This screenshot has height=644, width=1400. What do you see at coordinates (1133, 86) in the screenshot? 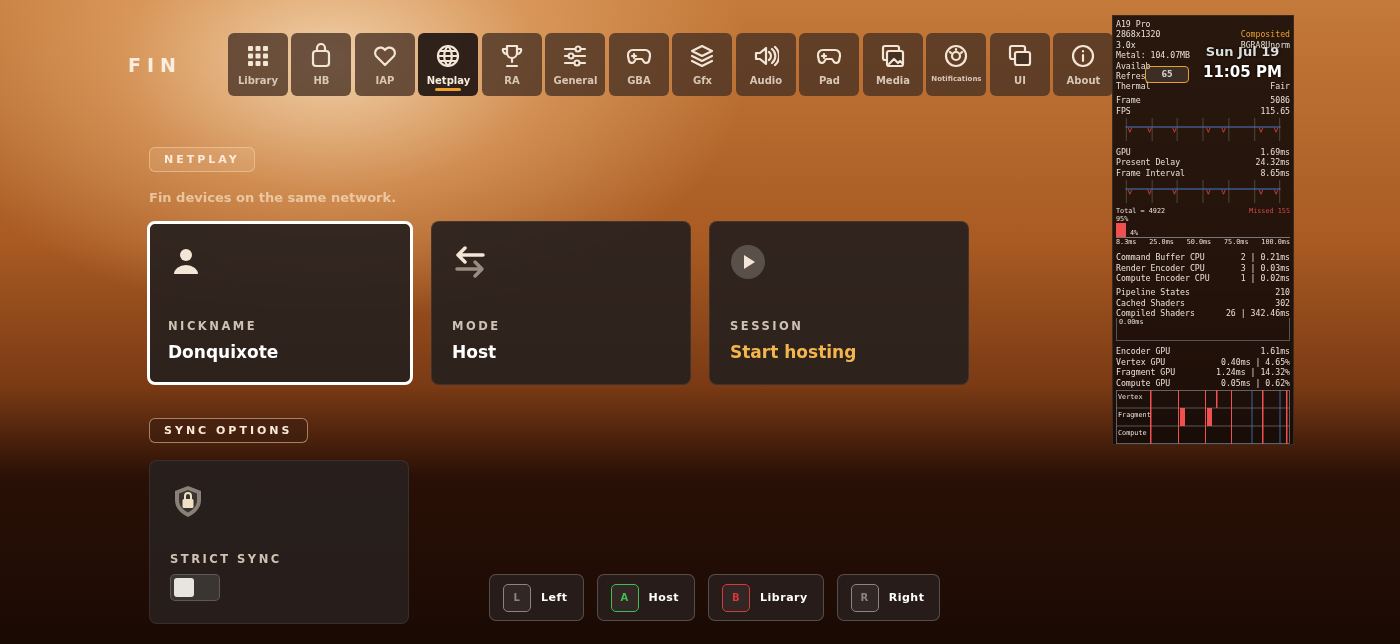
I see `metric-label: Thermal` at bounding box center [1133, 86].